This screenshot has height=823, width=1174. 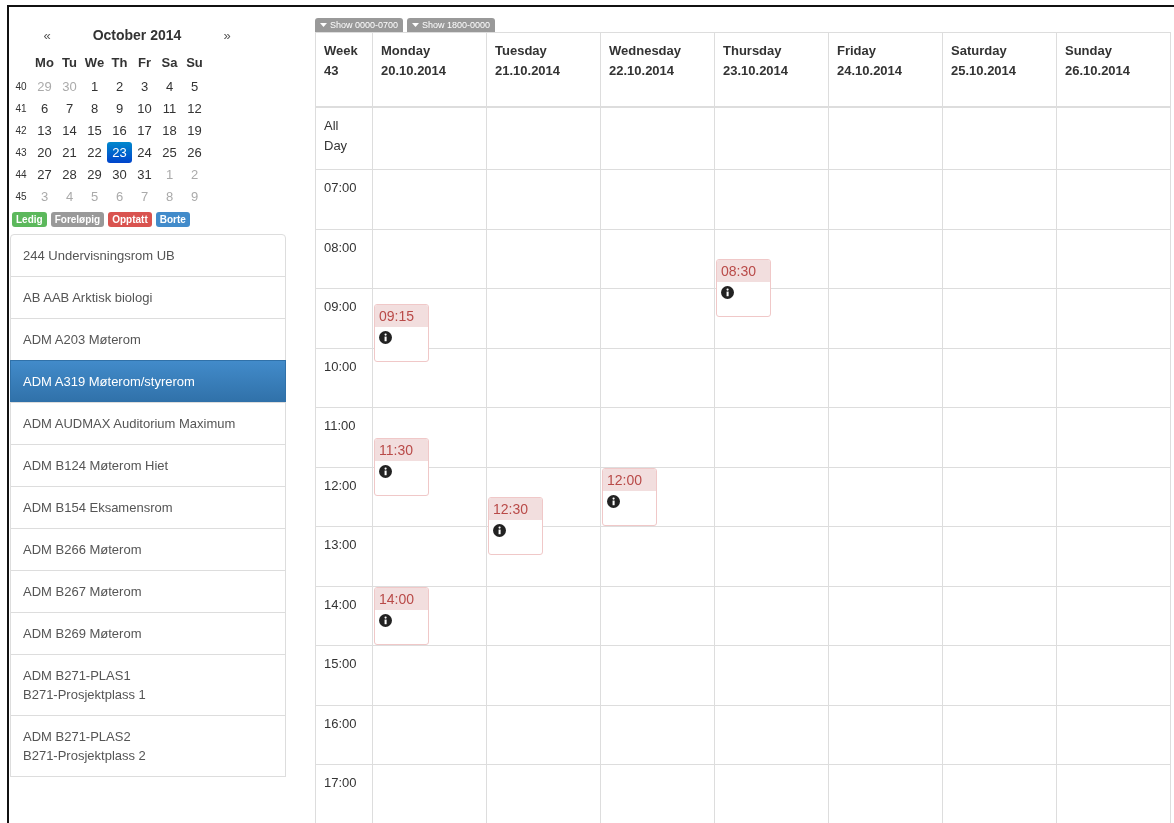 I want to click on week-number: 40, so click(x=21, y=86).